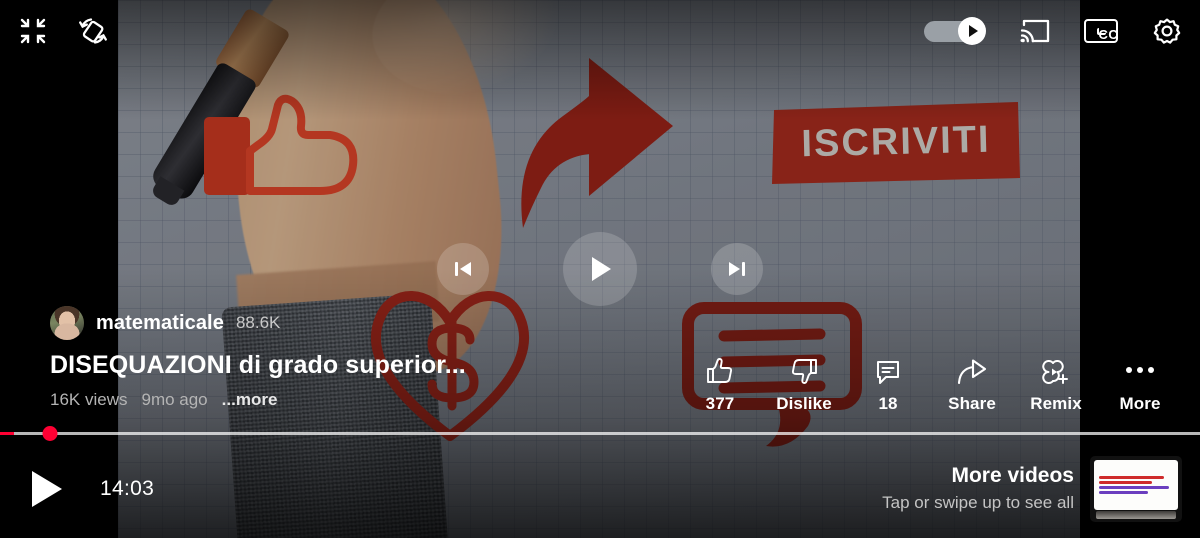  What do you see at coordinates (7, 433) in the screenshot?
I see `progress-played` at bounding box center [7, 433].